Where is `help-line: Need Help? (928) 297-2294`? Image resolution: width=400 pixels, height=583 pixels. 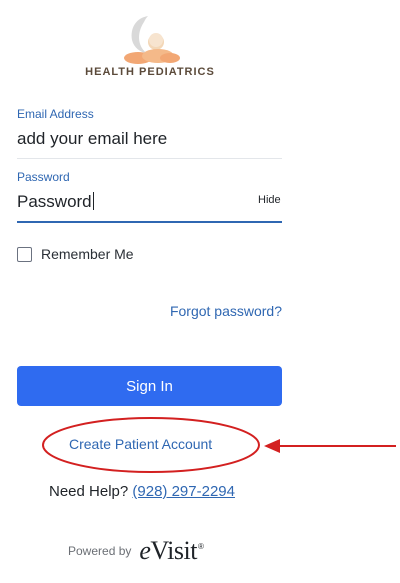 help-line: Need Help? (928) 297-2294 is located at coordinates (142, 491).